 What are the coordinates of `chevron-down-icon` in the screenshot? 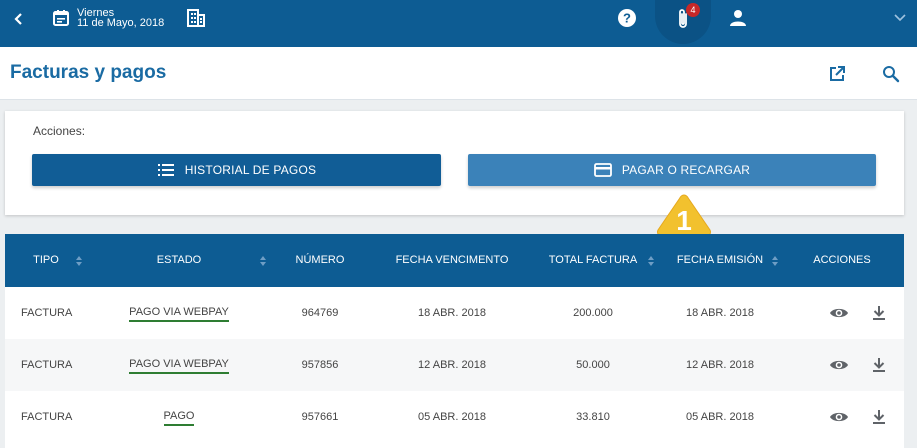 It's located at (900, 18).